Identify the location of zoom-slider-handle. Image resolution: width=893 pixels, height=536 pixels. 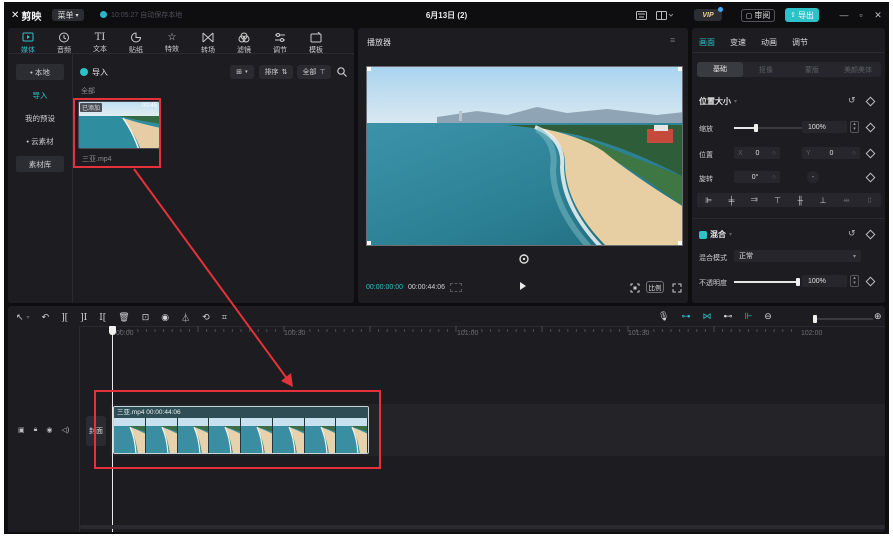
(815, 319).